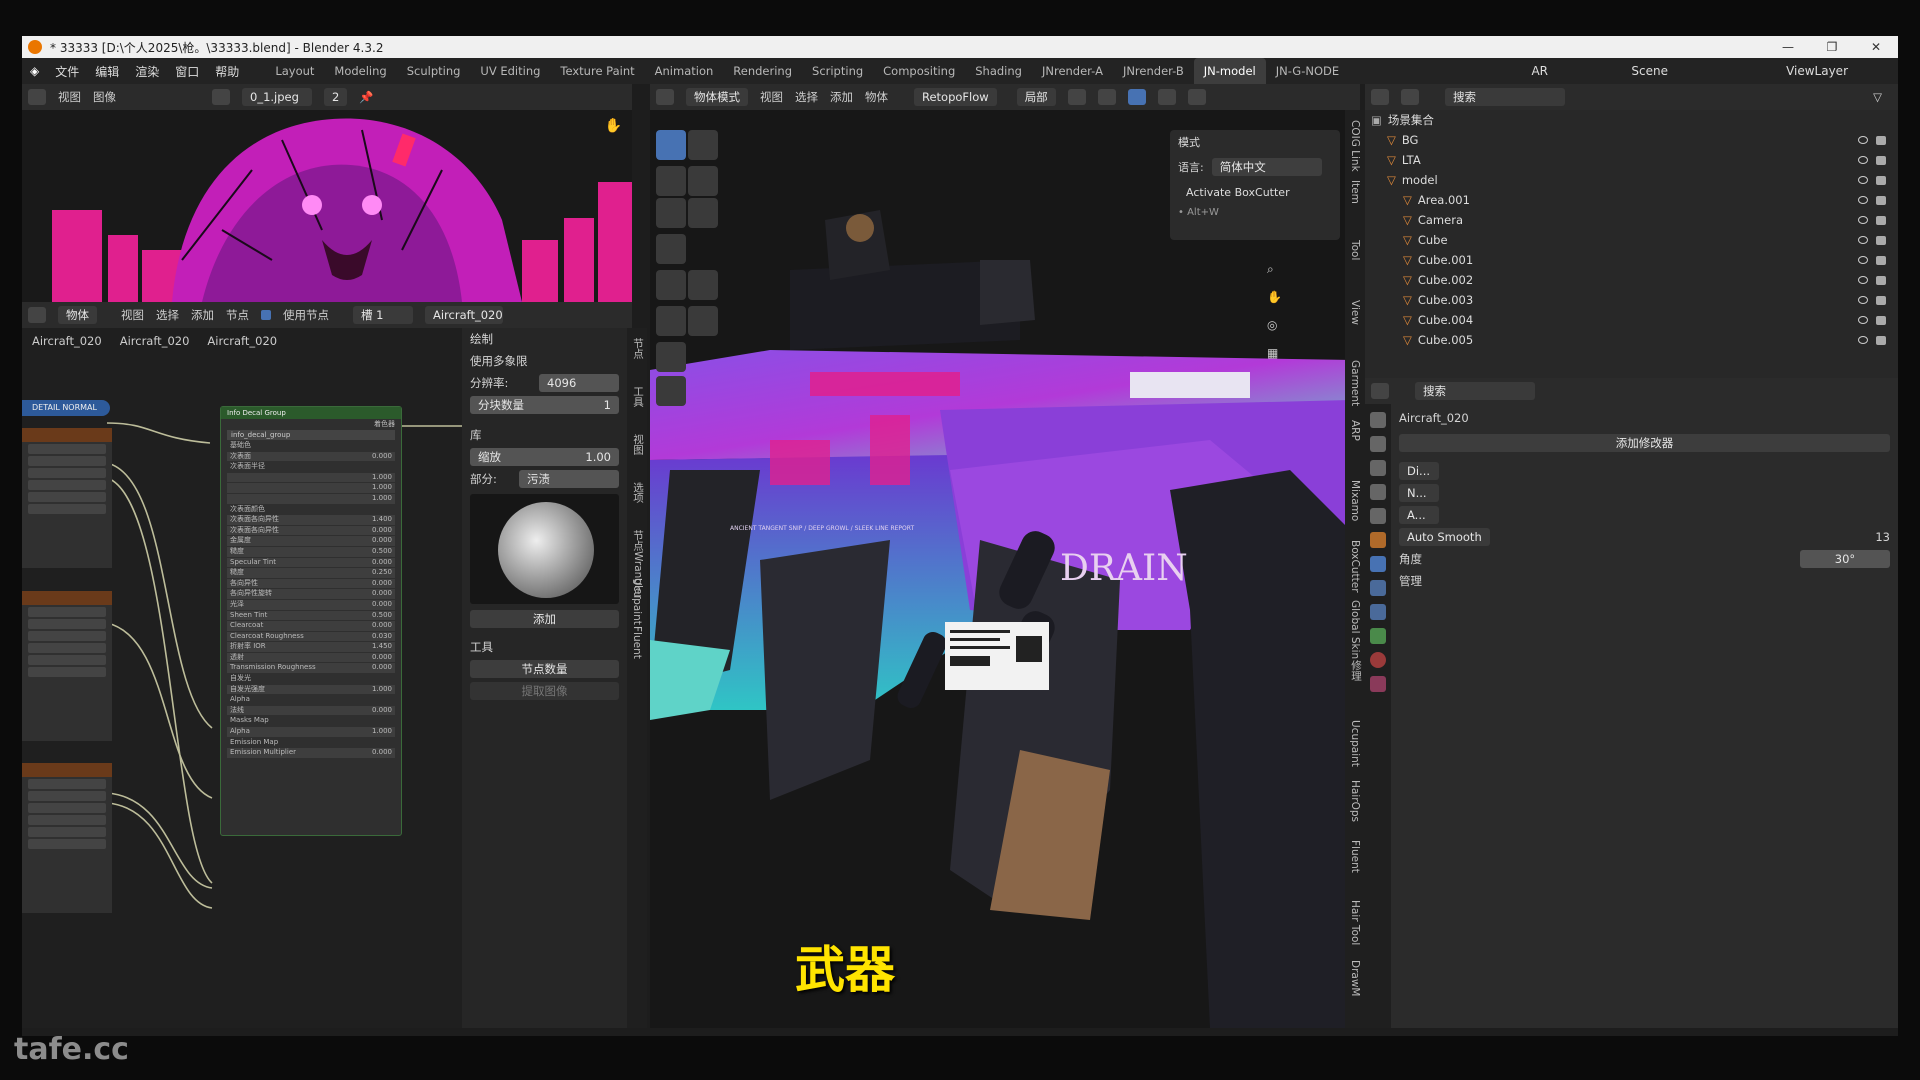  What do you see at coordinates (1845, 559) in the screenshot?
I see `angle-field: 30°` at bounding box center [1845, 559].